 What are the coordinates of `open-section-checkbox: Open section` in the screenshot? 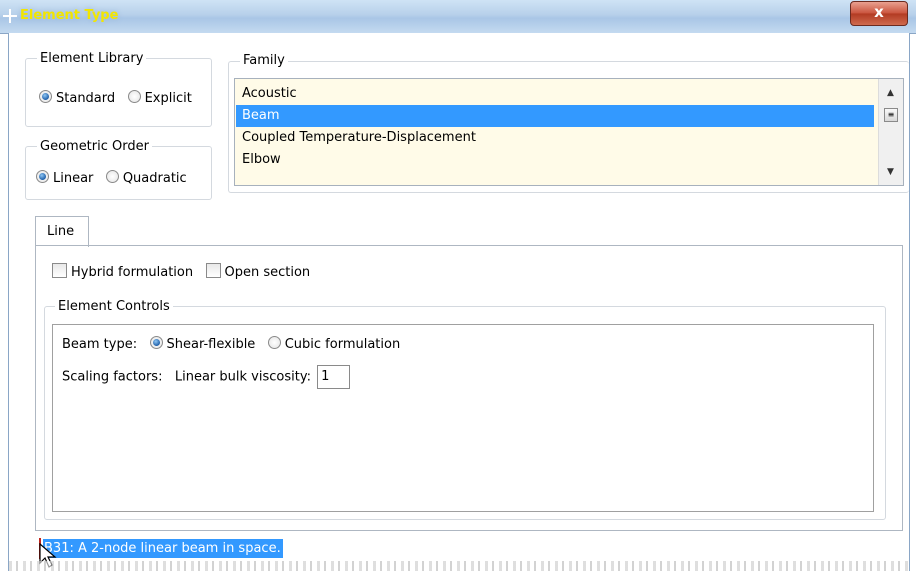 It's located at (258, 271).